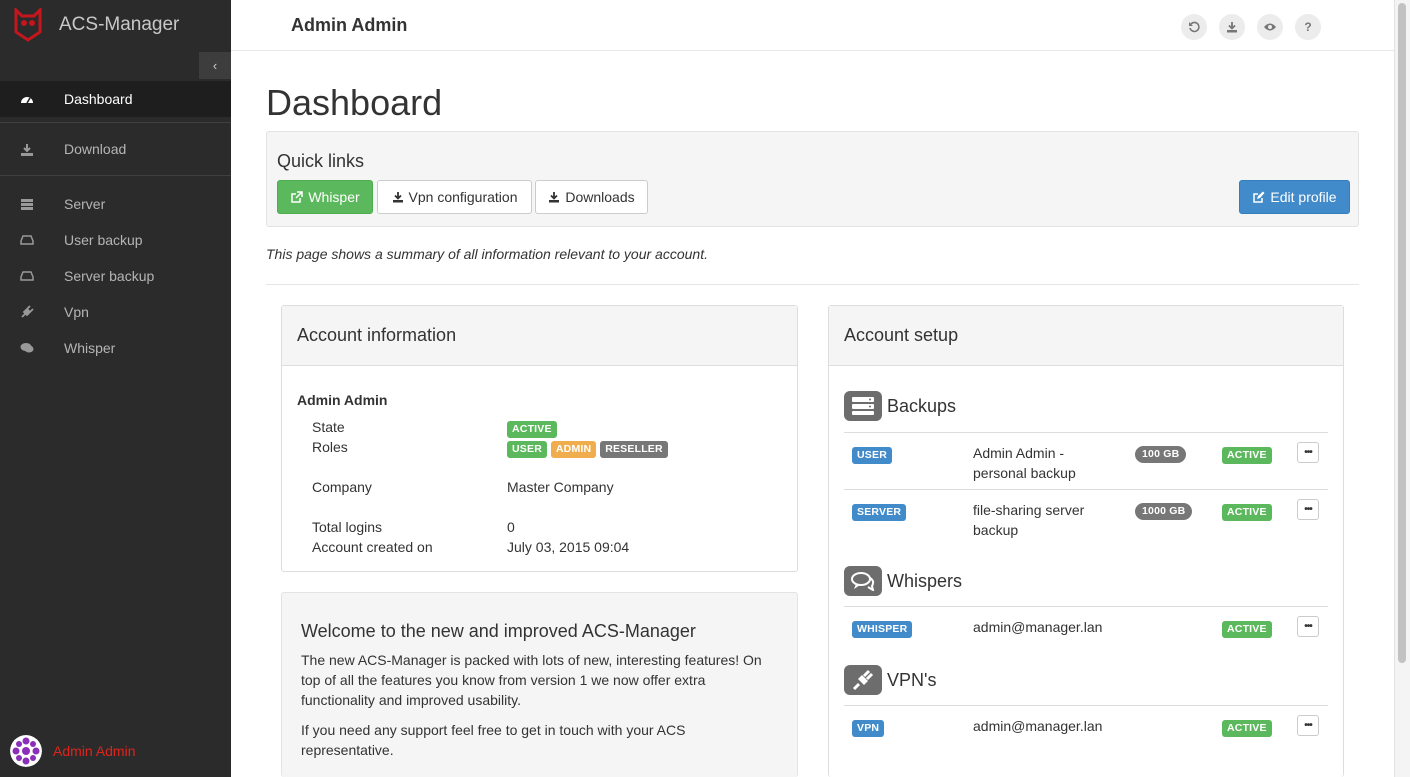  Describe the element at coordinates (349, 25) in the screenshot. I see `topbar-title: Admin Admin` at that location.